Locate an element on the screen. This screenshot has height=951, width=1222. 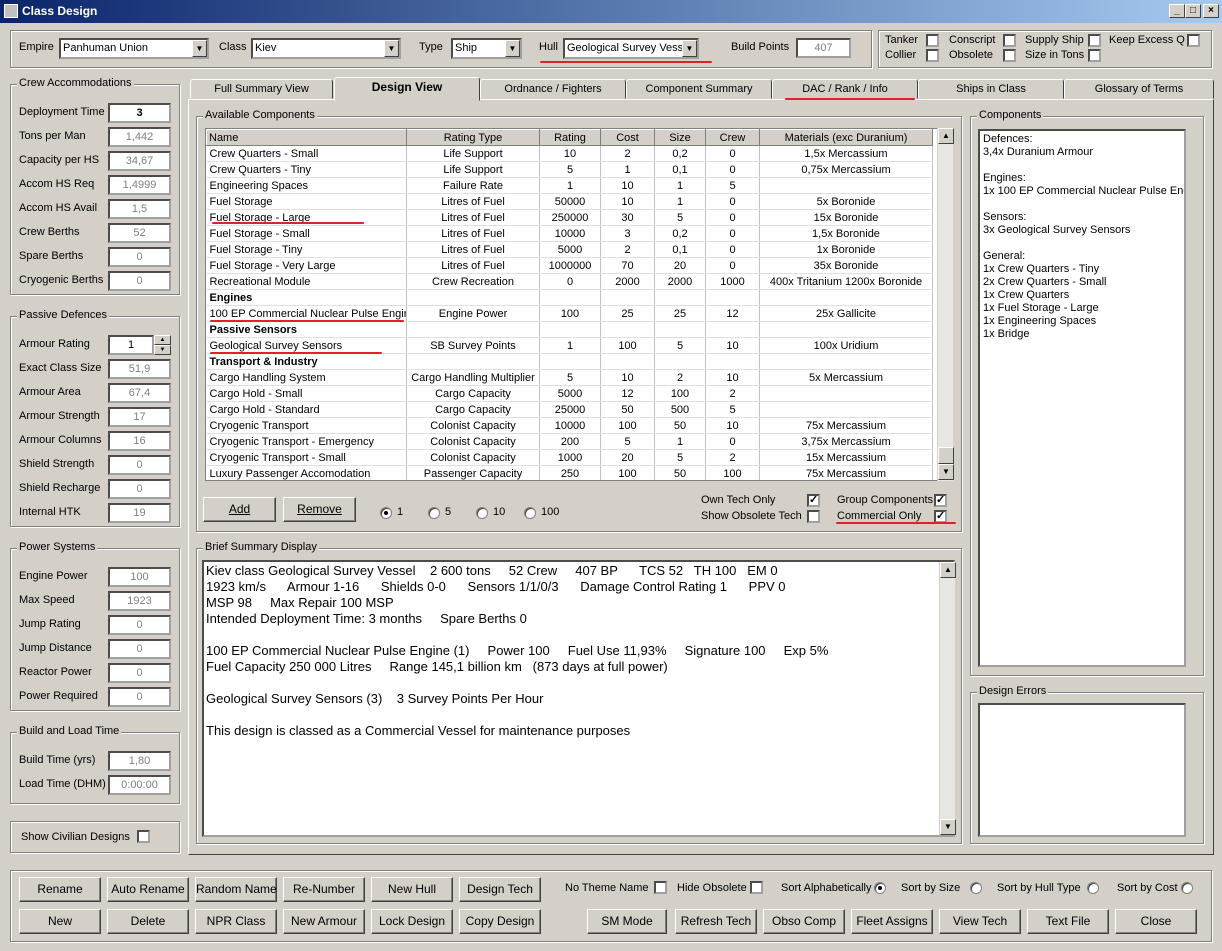
scroll-thumb is located at coordinates (946, 455).